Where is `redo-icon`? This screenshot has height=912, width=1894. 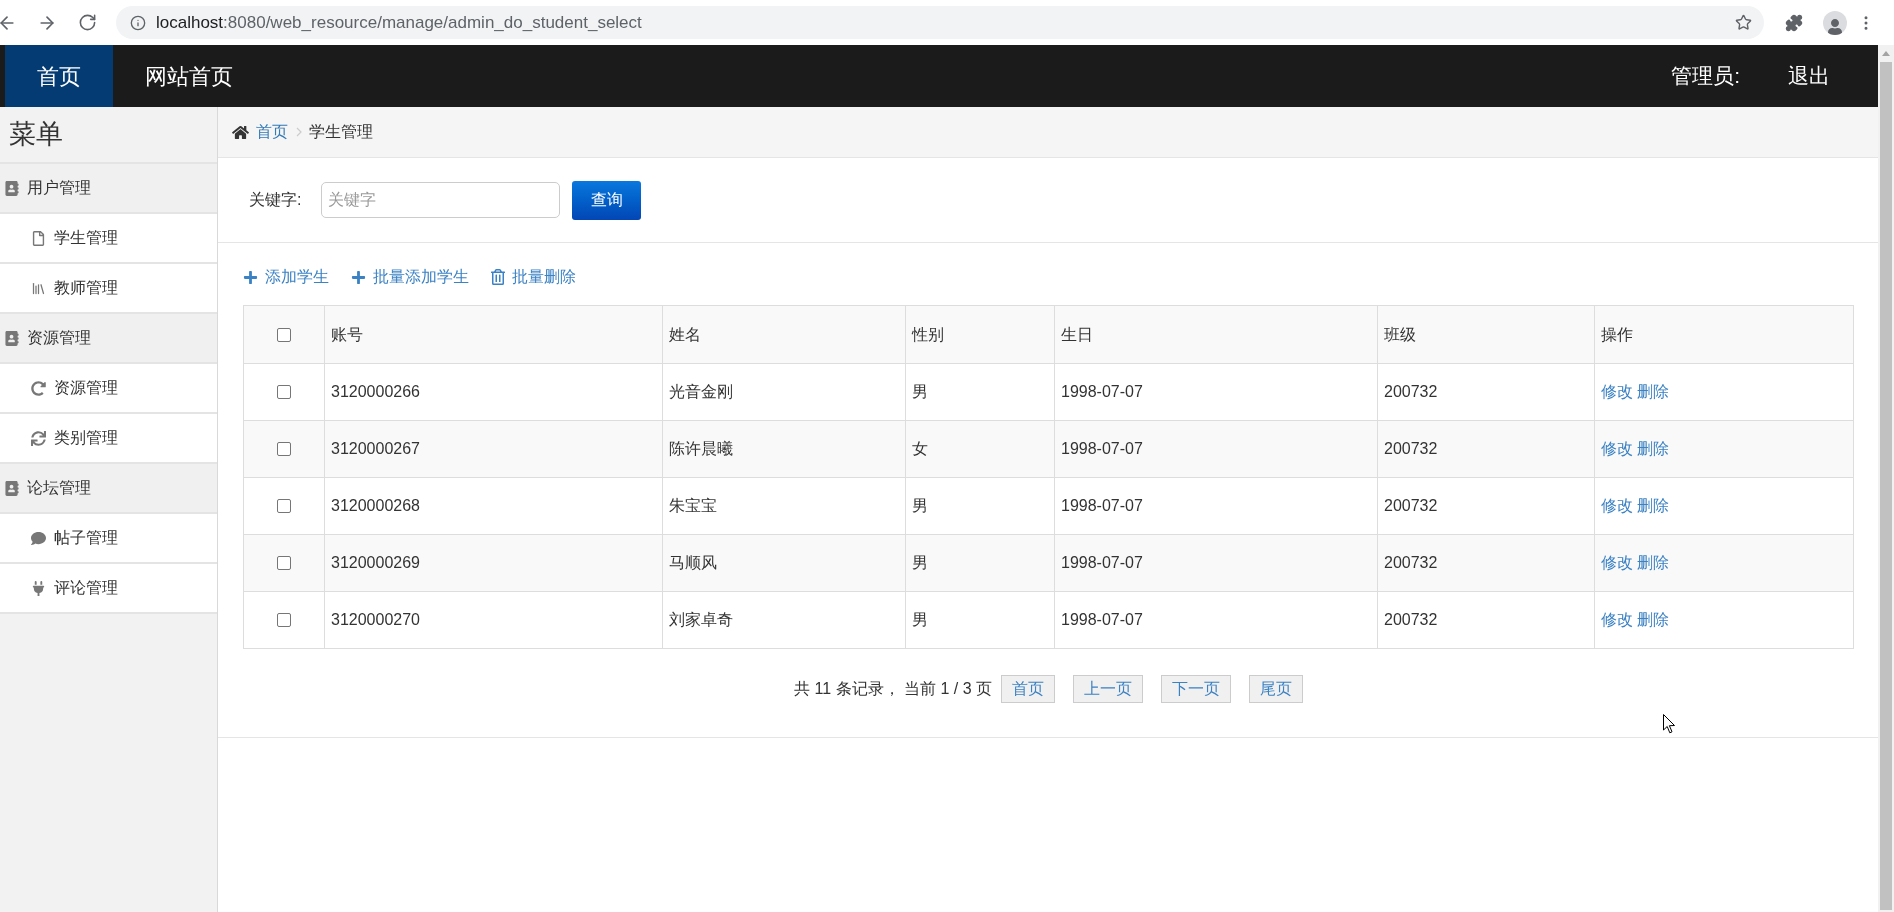
redo-icon is located at coordinates (38, 388).